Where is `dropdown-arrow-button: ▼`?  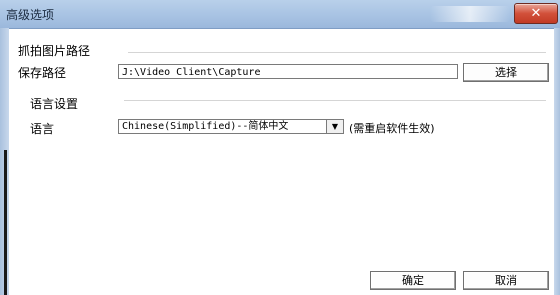
dropdown-arrow-button: ▼ is located at coordinates (334, 126).